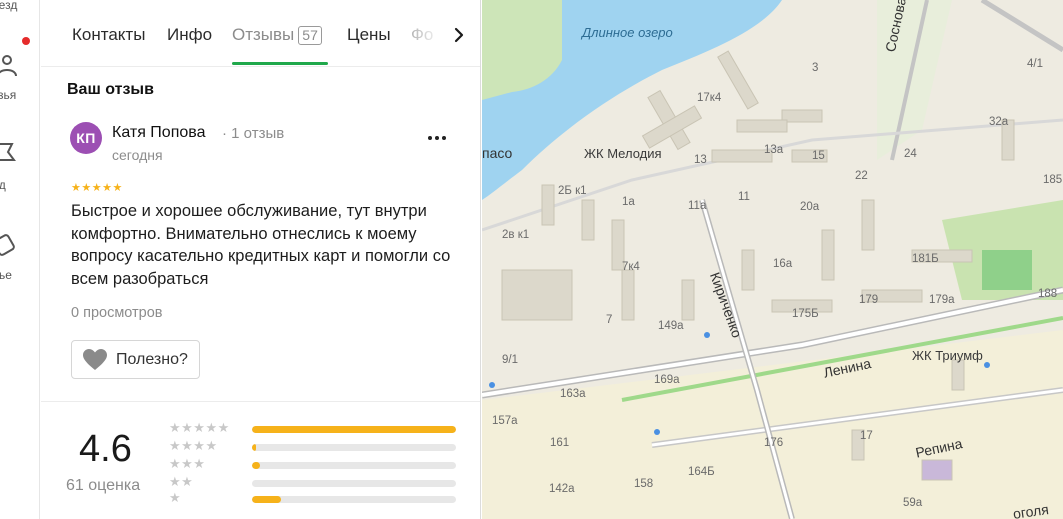 The image size is (1063, 519). Describe the element at coordinates (573, 394) in the screenshot. I see `map-house-number: 163а` at that location.